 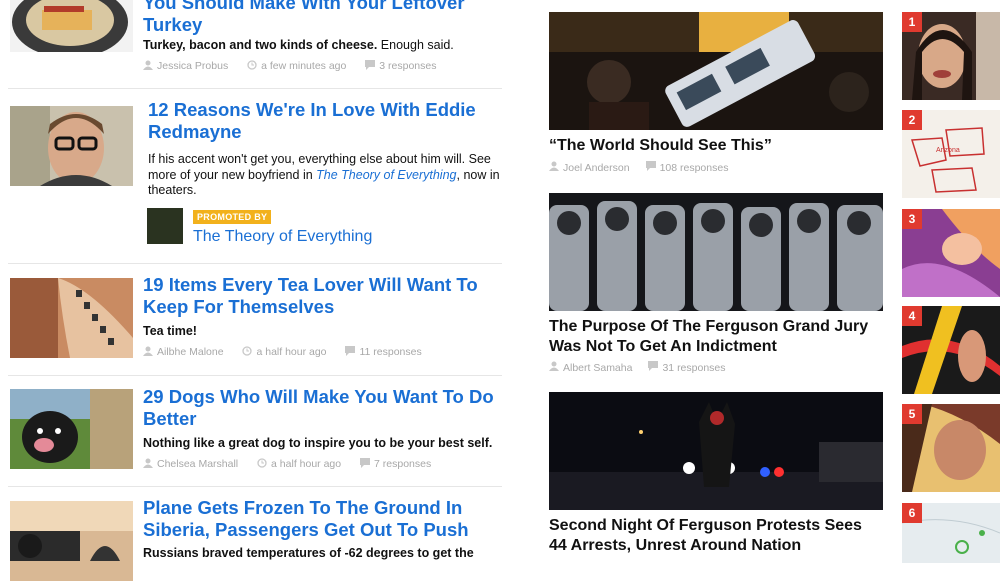 I want to click on rank-number: 2, so click(x=912, y=120).